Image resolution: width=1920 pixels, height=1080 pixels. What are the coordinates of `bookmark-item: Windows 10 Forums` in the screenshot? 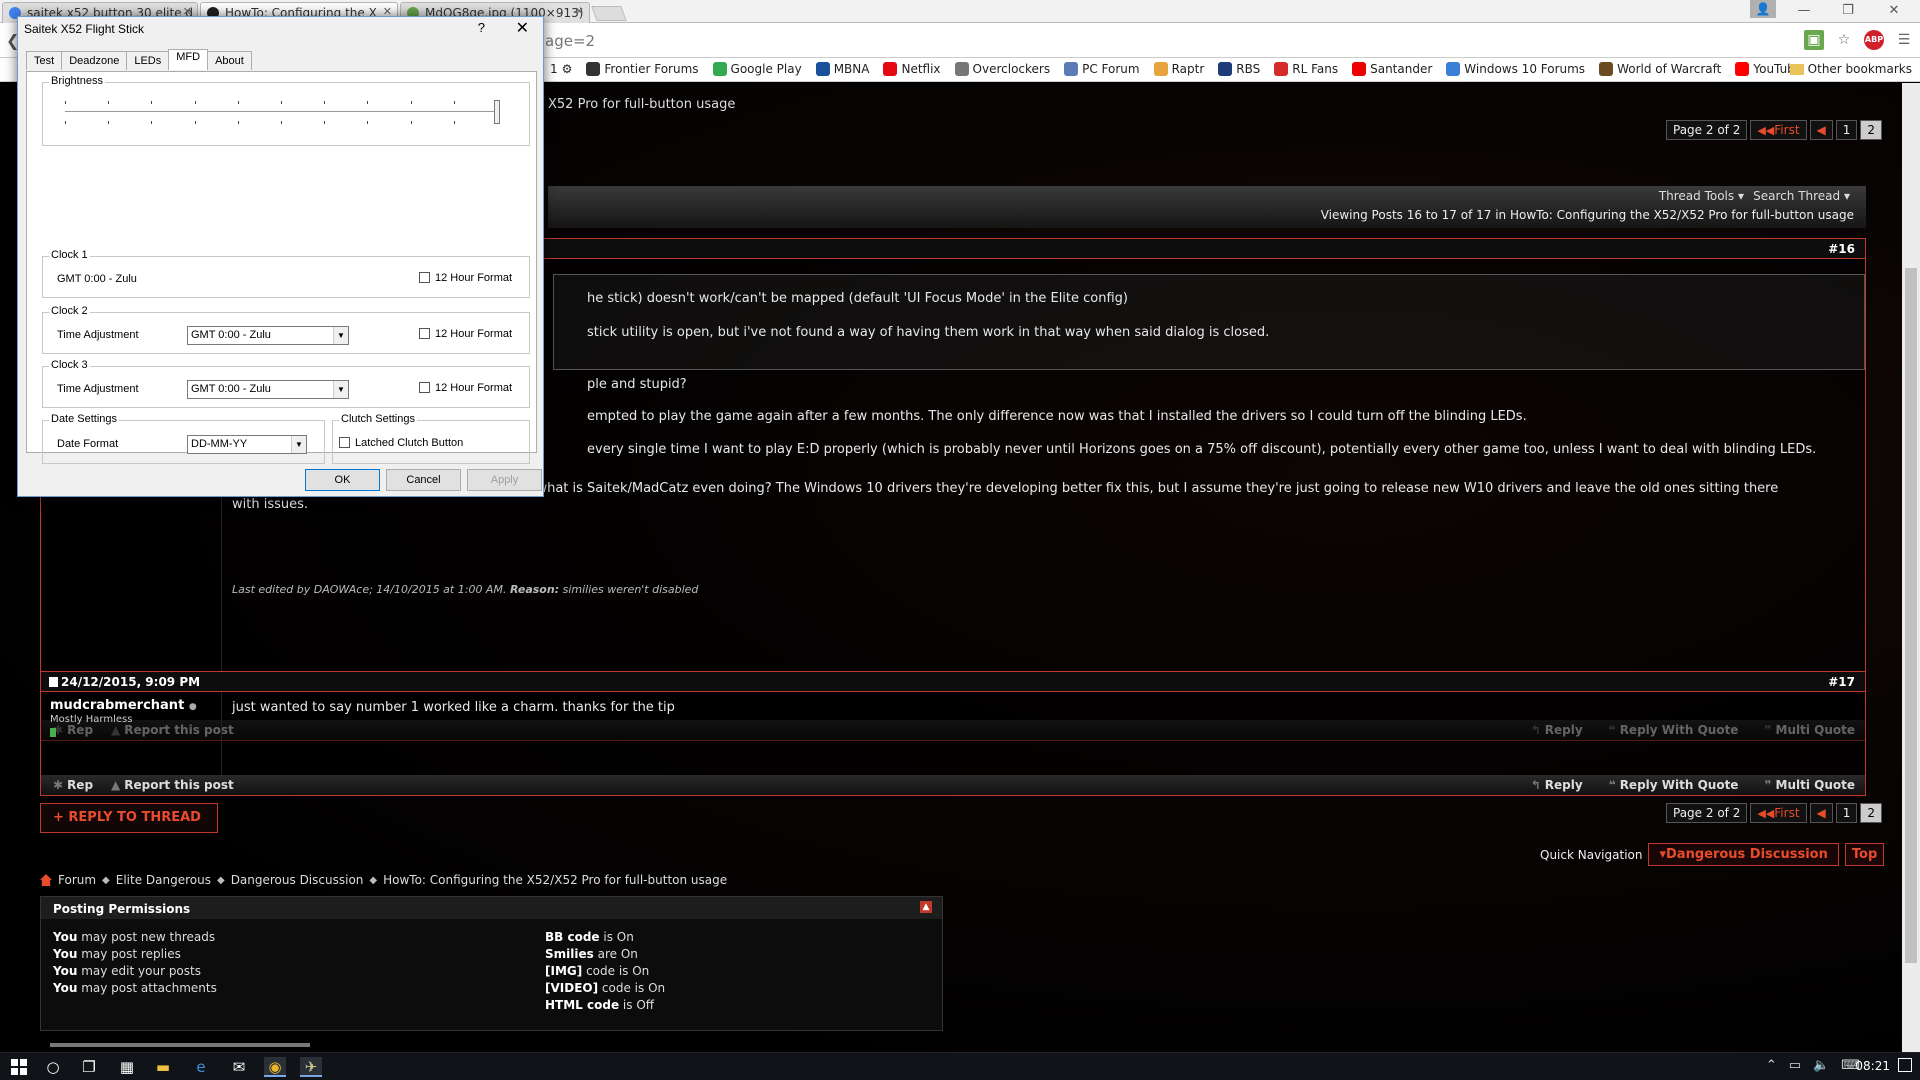 It's located at (1515, 69).